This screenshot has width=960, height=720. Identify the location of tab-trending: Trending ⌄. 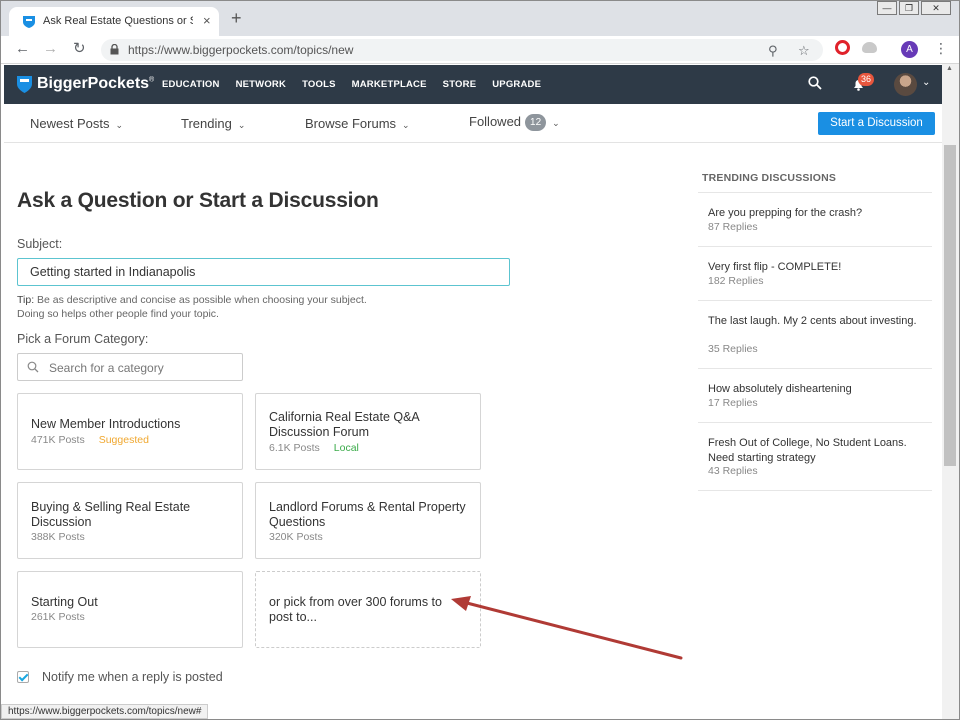
(213, 123).